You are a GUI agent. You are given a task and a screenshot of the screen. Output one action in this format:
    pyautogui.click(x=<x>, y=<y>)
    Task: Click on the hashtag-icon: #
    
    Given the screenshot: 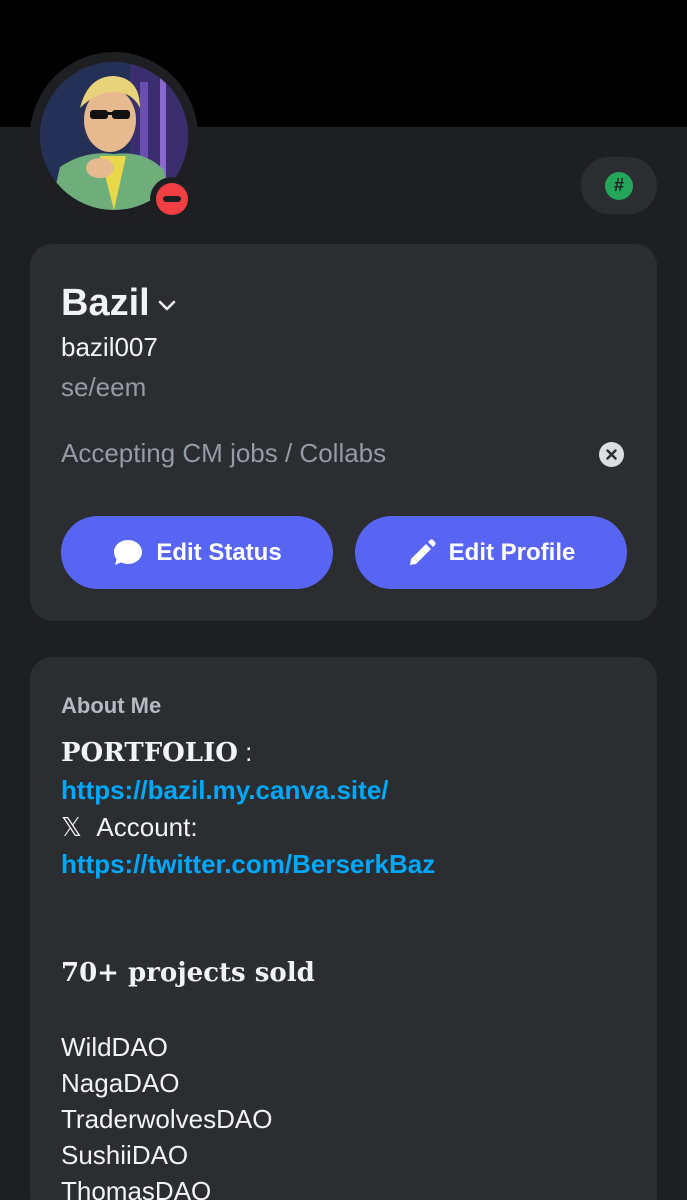 What is the action you would take?
    pyautogui.click(x=619, y=185)
    